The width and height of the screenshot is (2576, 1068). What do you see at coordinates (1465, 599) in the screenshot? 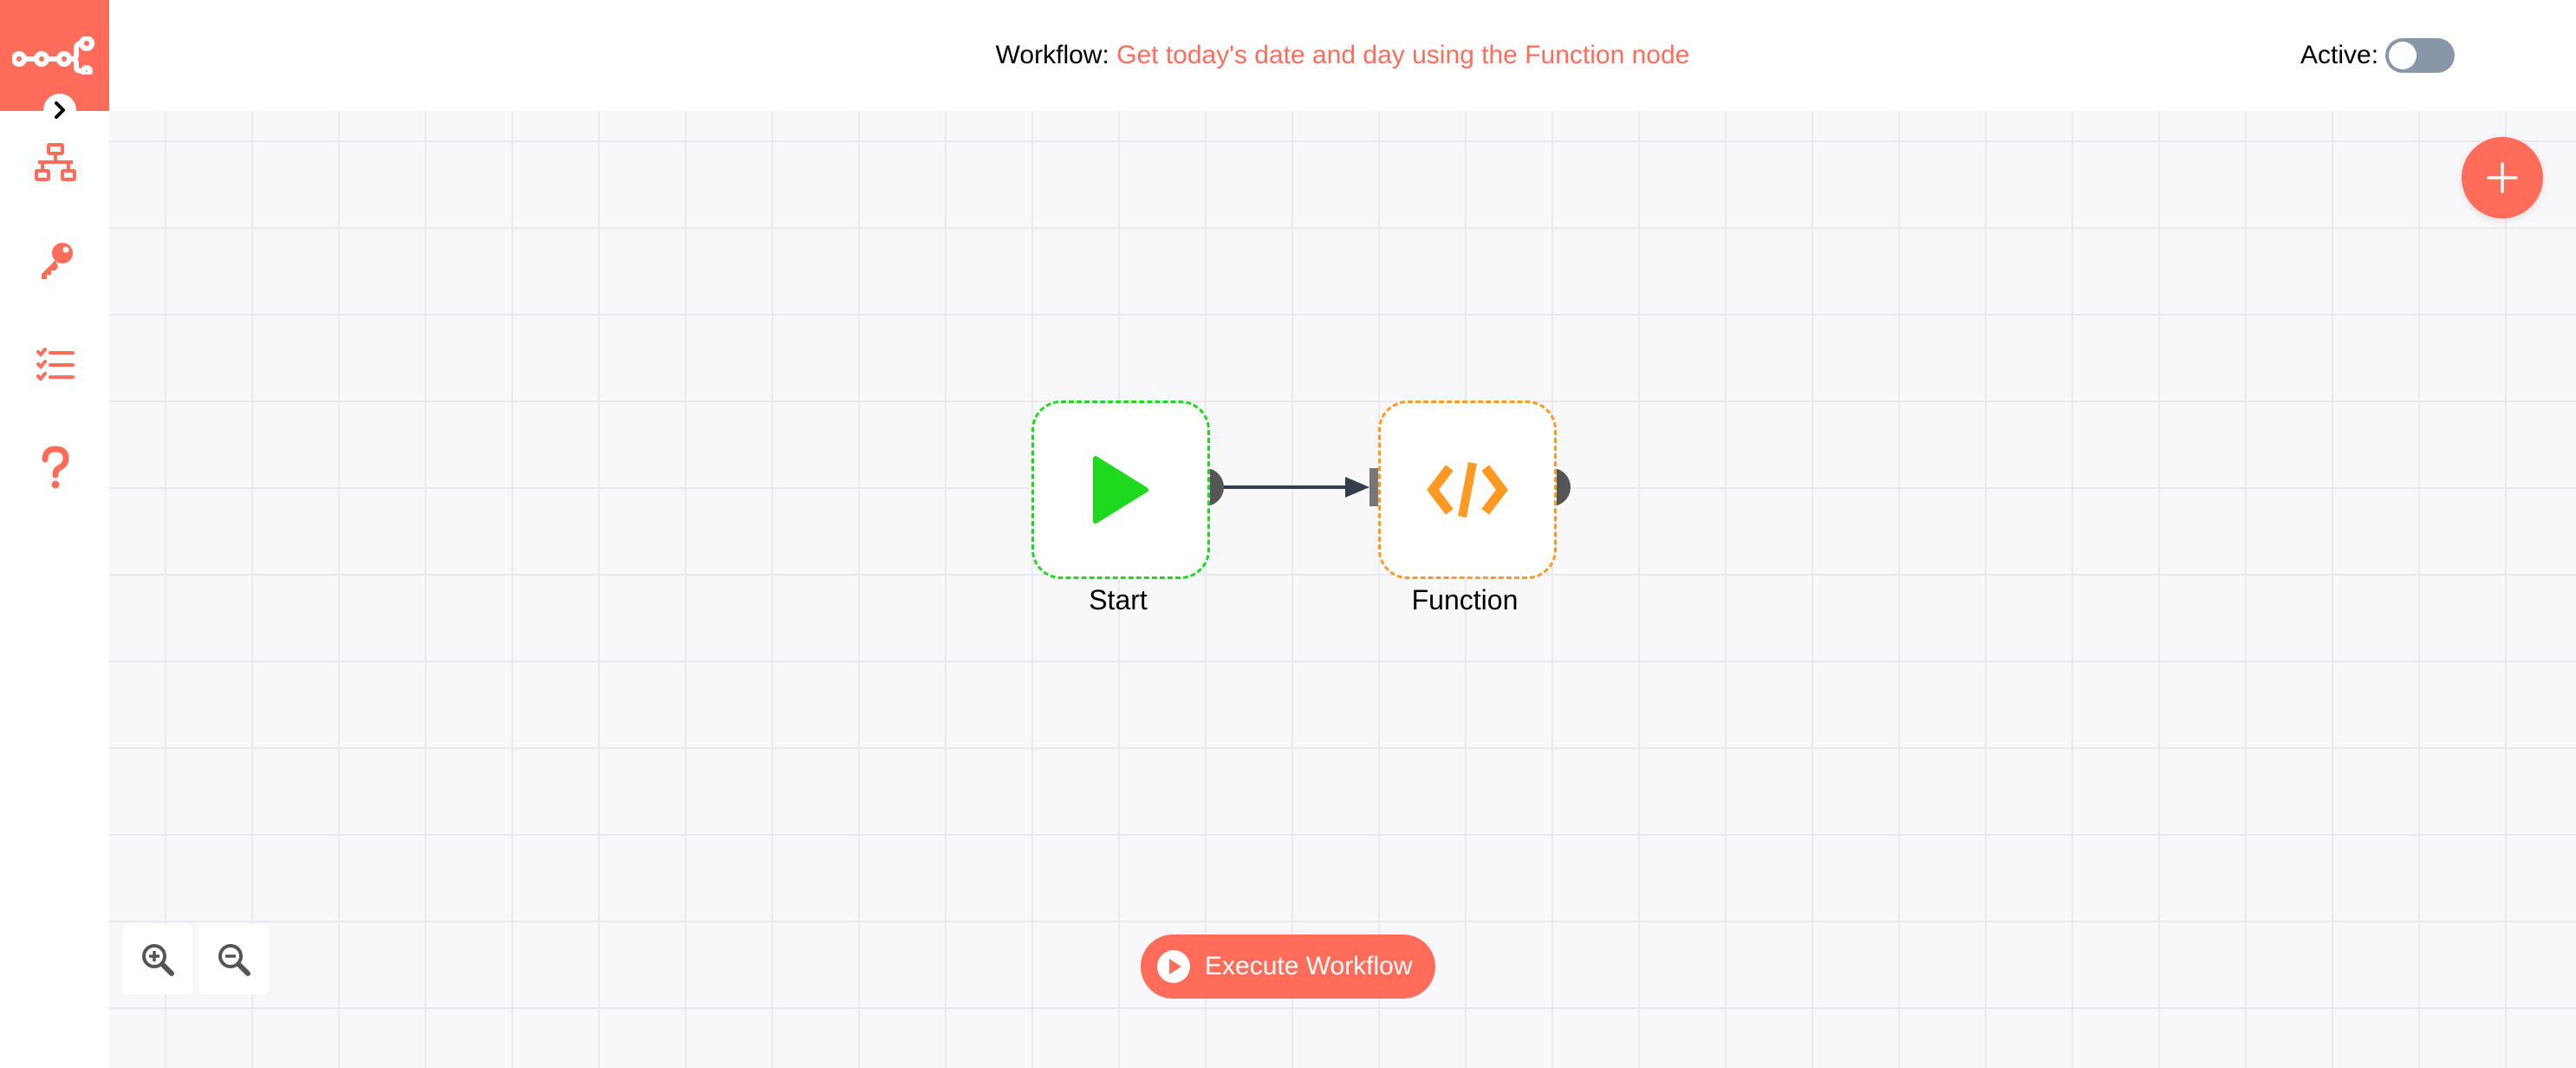
I see `node-label-function: Function` at bounding box center [1465, 599].